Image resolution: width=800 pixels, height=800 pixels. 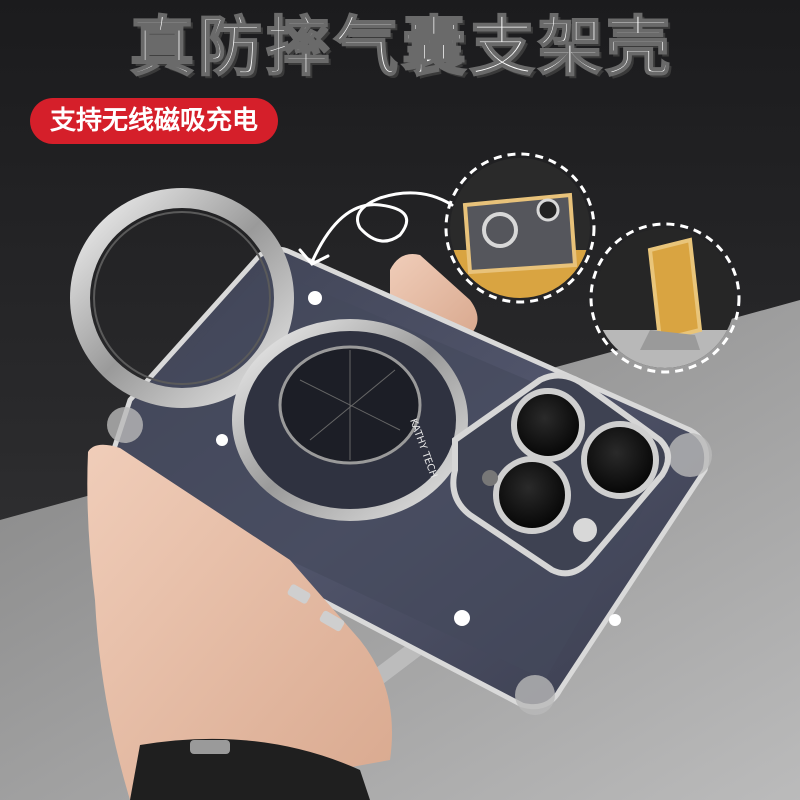 What do you see at coordinates (620, 460) in the screenshot?
I see `camera-lens-right` at bounding box center [620, 460].